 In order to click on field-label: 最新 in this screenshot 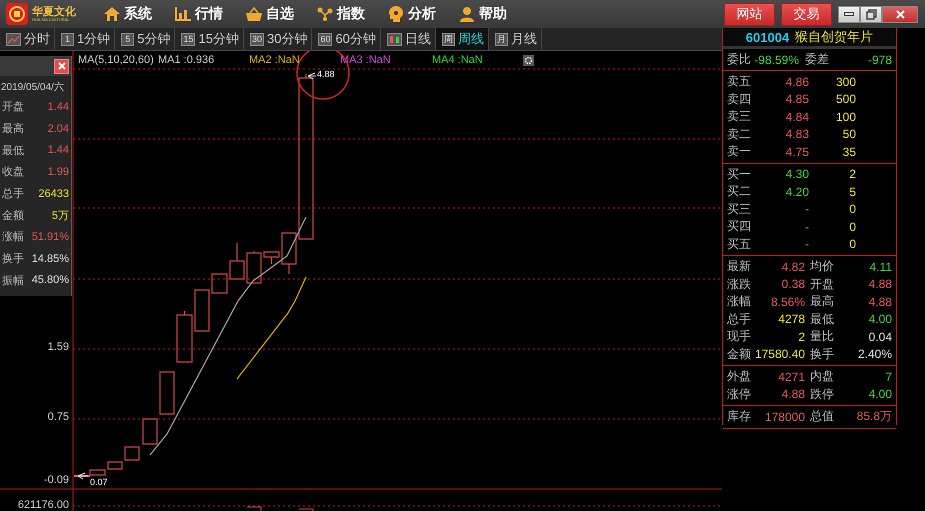, I will do `click(739, 267)`.